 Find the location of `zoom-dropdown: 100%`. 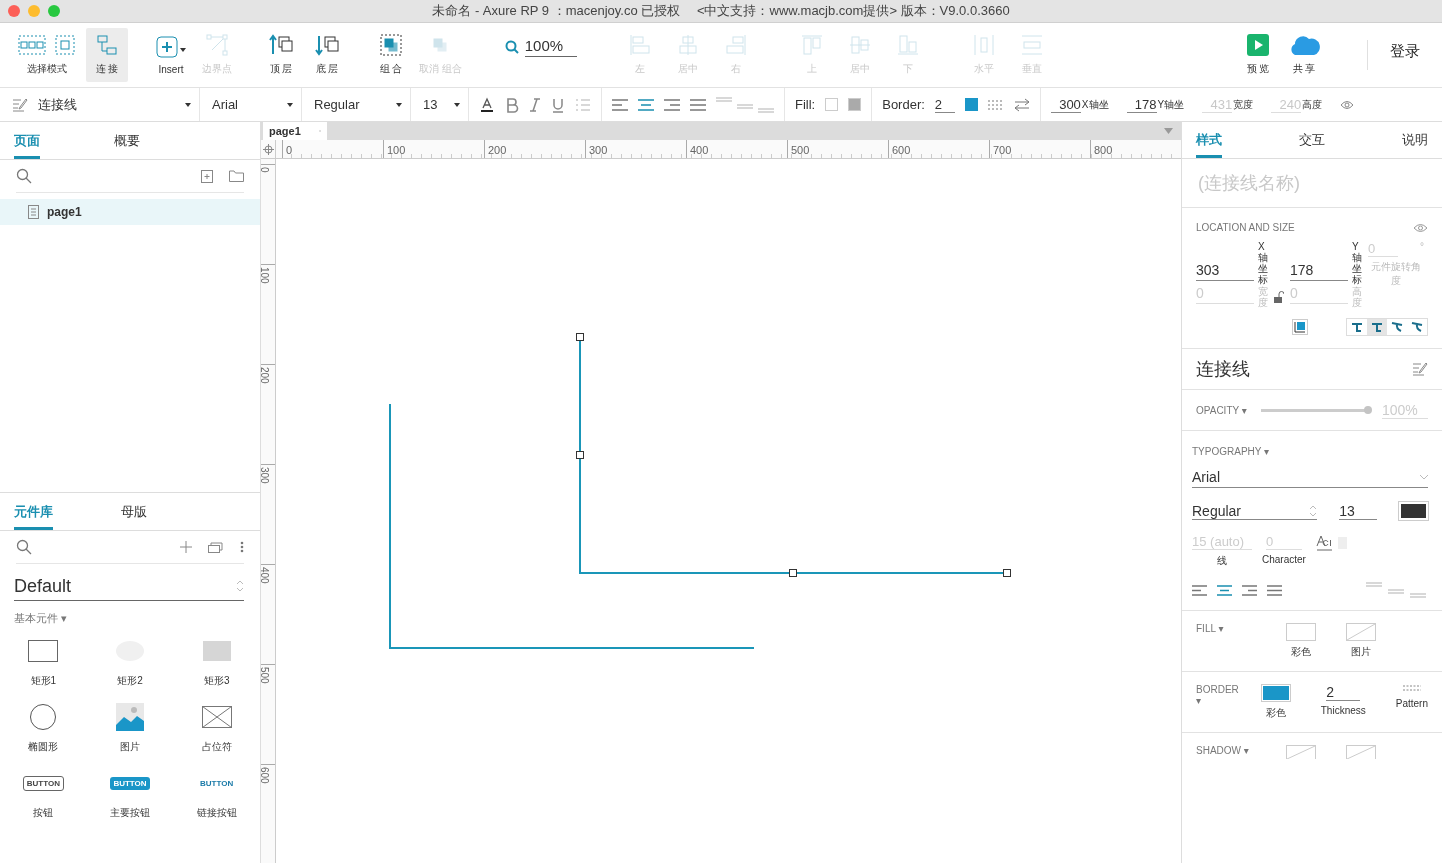

zoom-dropdown: 100% is located at coordinates (541, 47).